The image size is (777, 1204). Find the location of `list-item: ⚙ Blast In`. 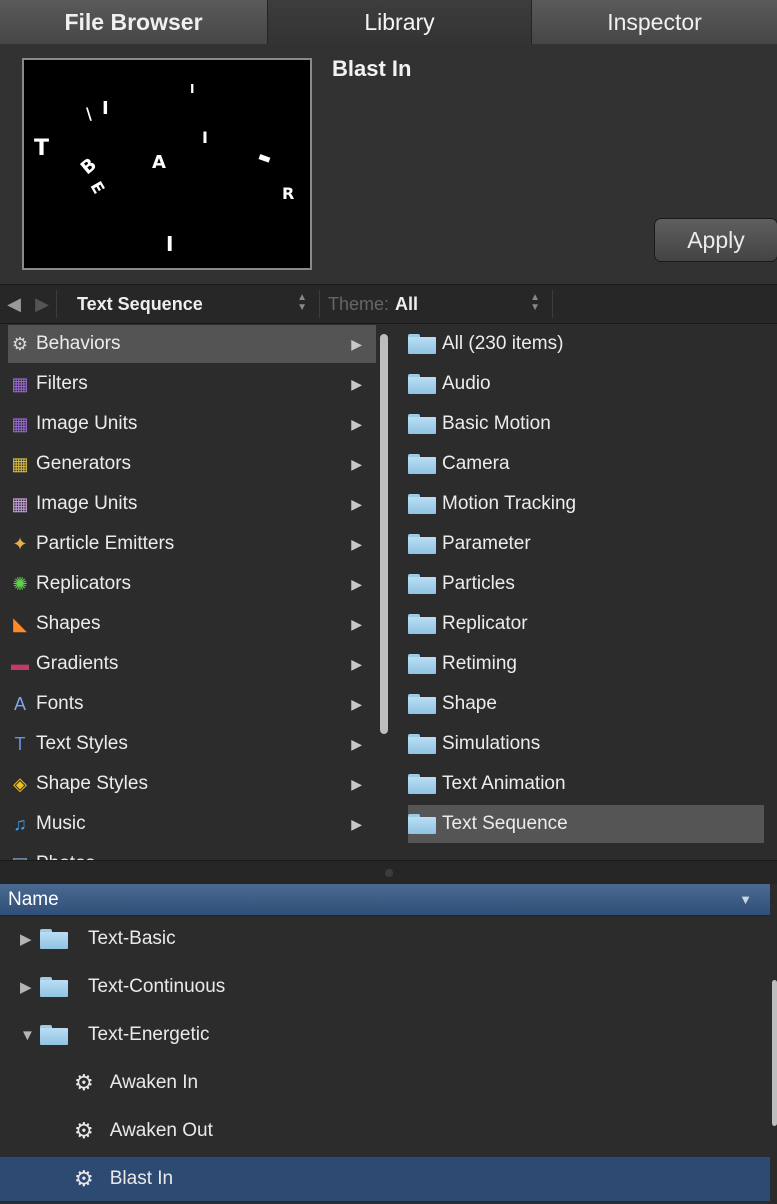

list-item: ⚙ Blast In is located at coordinates (385, 1179).